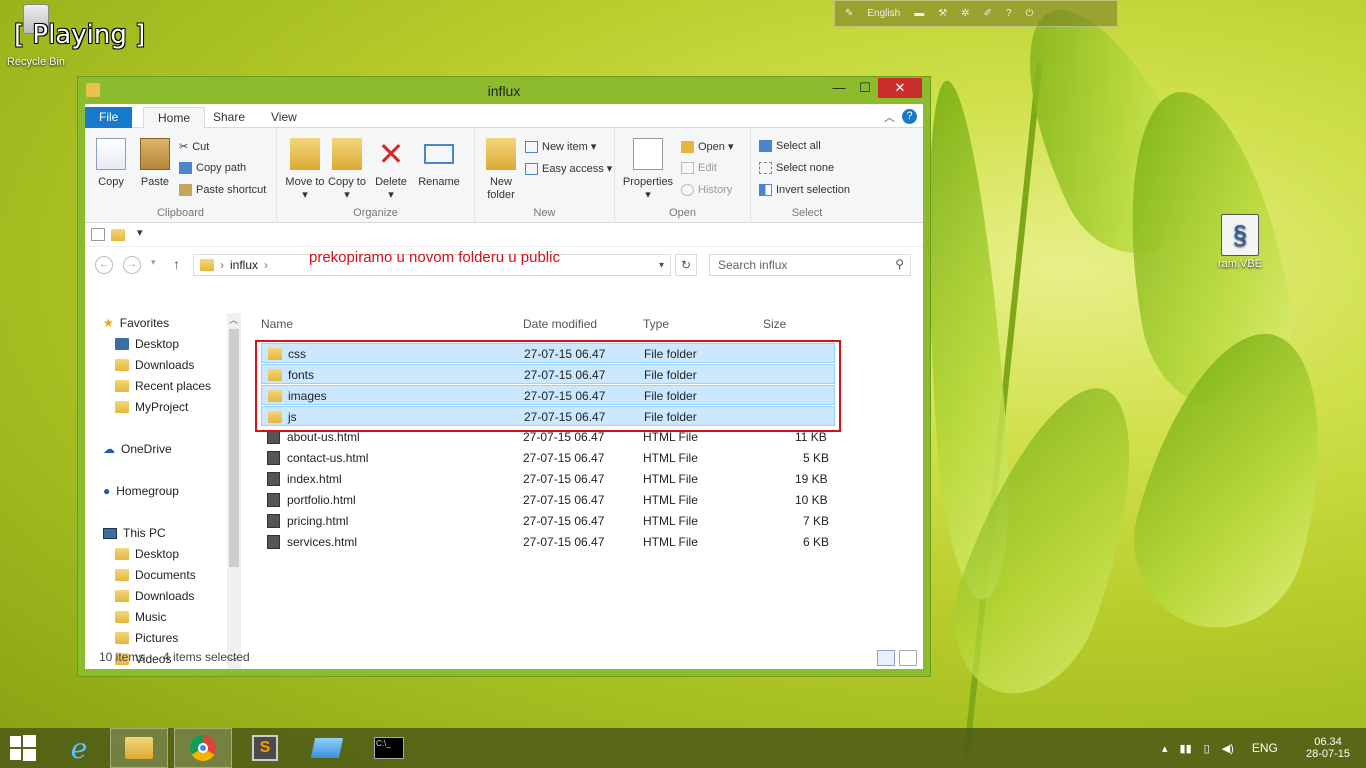  I want to click on nav-pc-downloads: Downloads, so click(154, 596).